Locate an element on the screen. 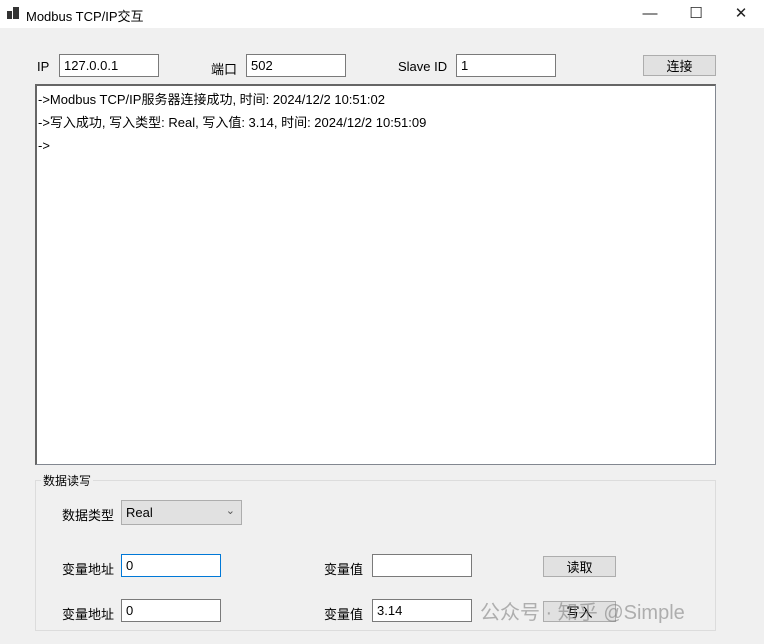 Image resolution: width=764 pixels, height=644 pixels. ip-input: 127.0.0.1 is located at coordinates (109, 65).